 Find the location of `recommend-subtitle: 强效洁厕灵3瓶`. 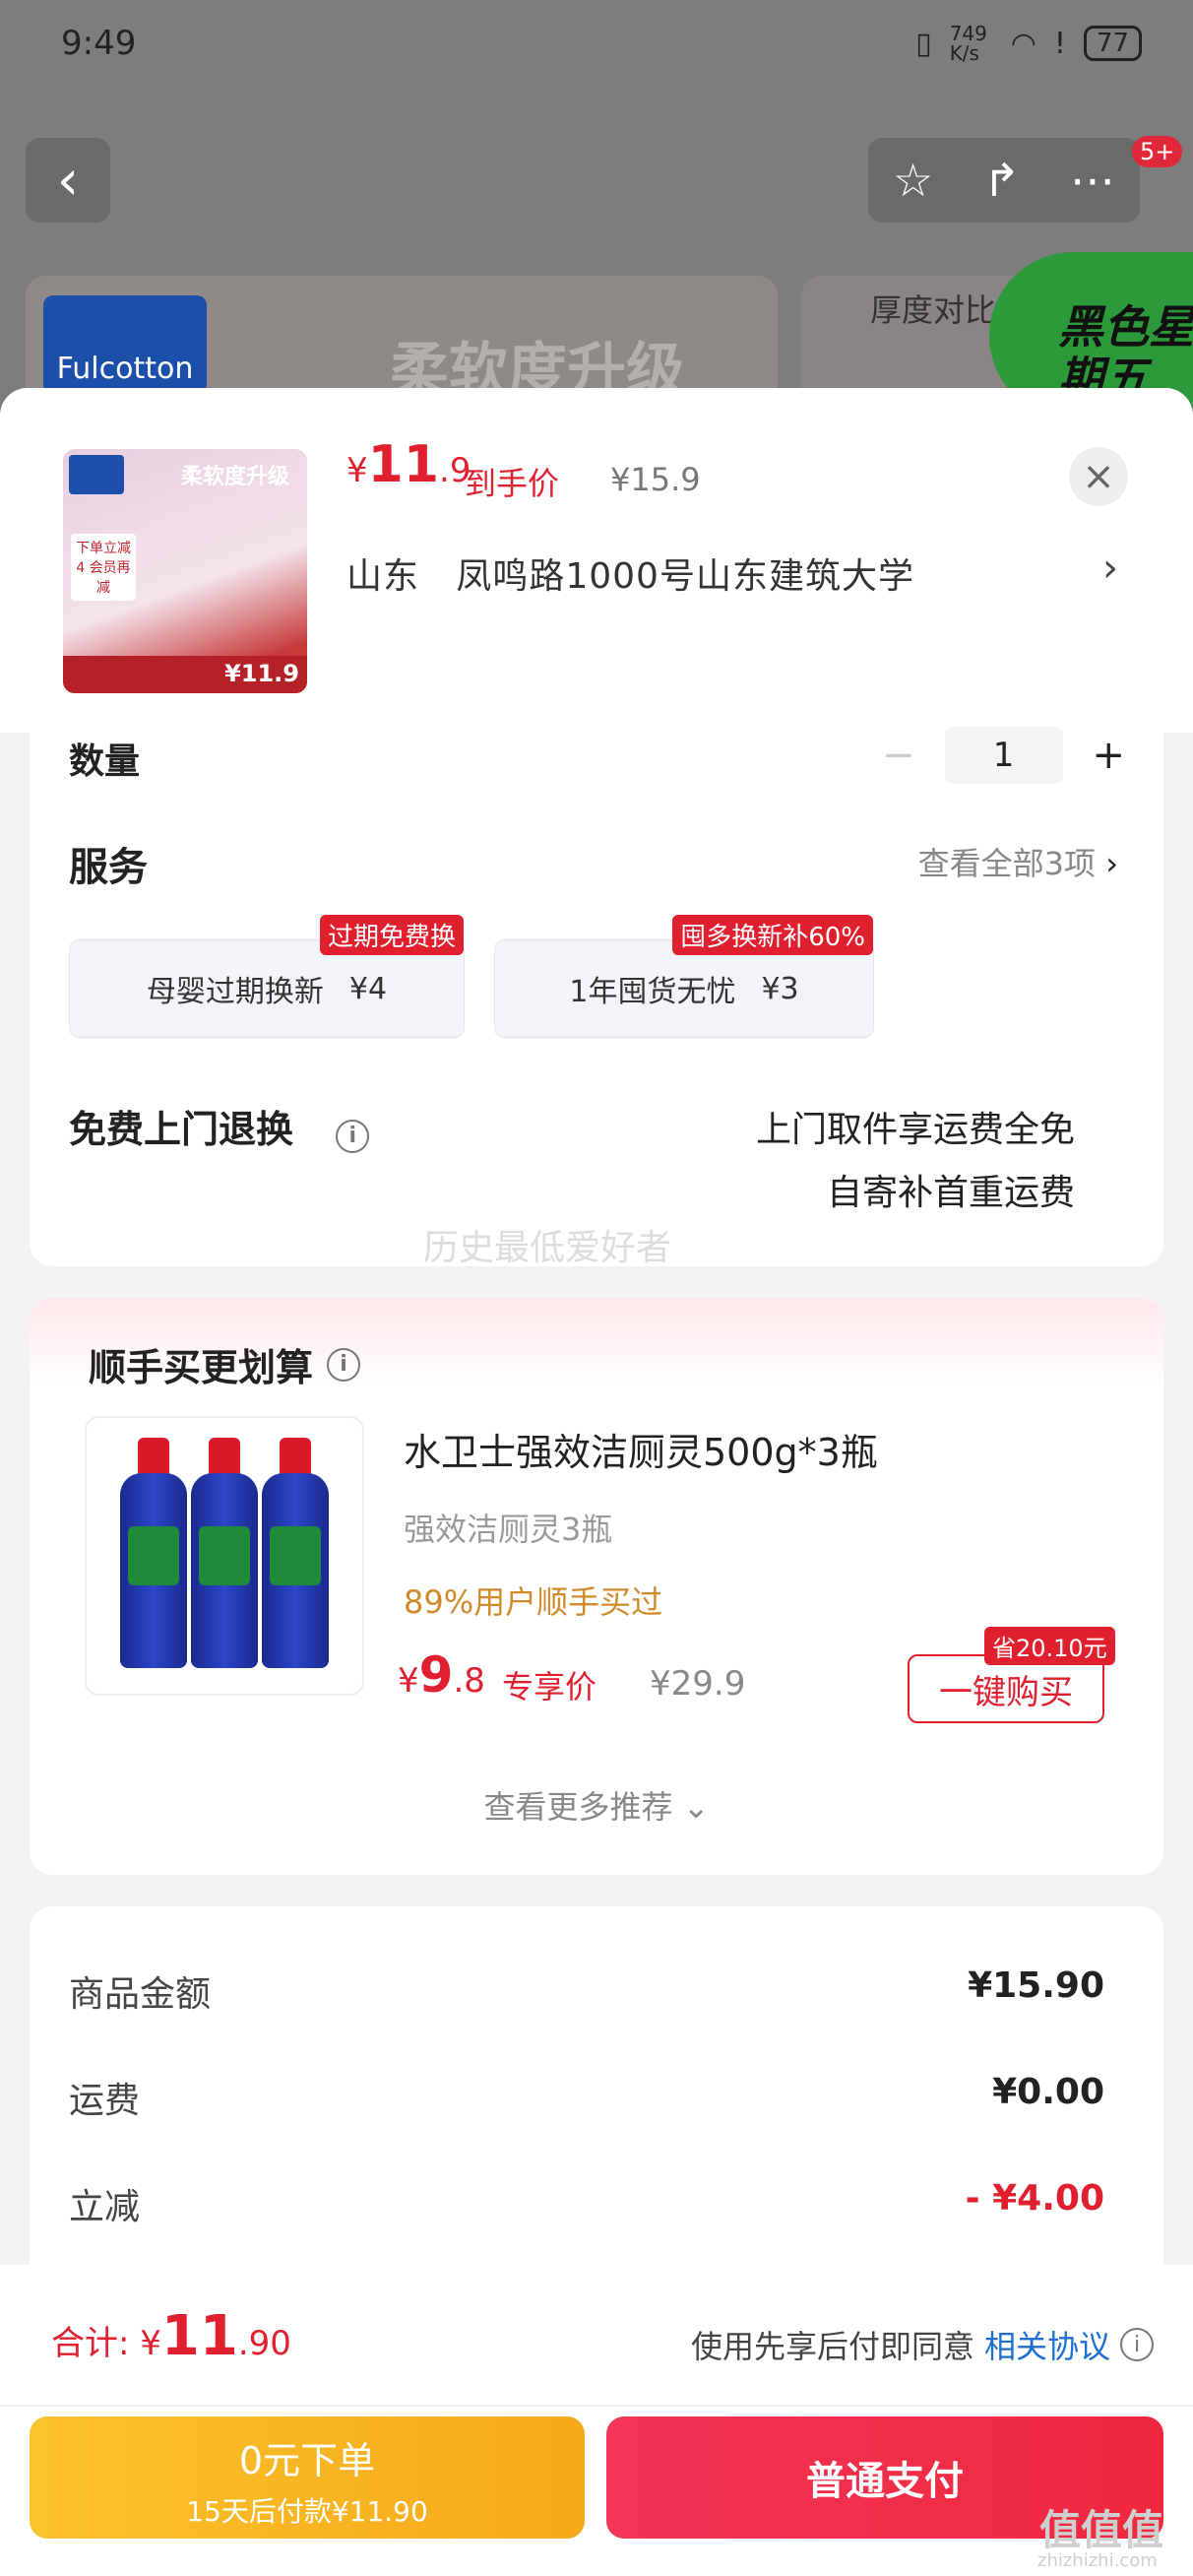

recommend-subtitle: 强效洁厕灵3瓶 is located at coordinates (508, 1529).